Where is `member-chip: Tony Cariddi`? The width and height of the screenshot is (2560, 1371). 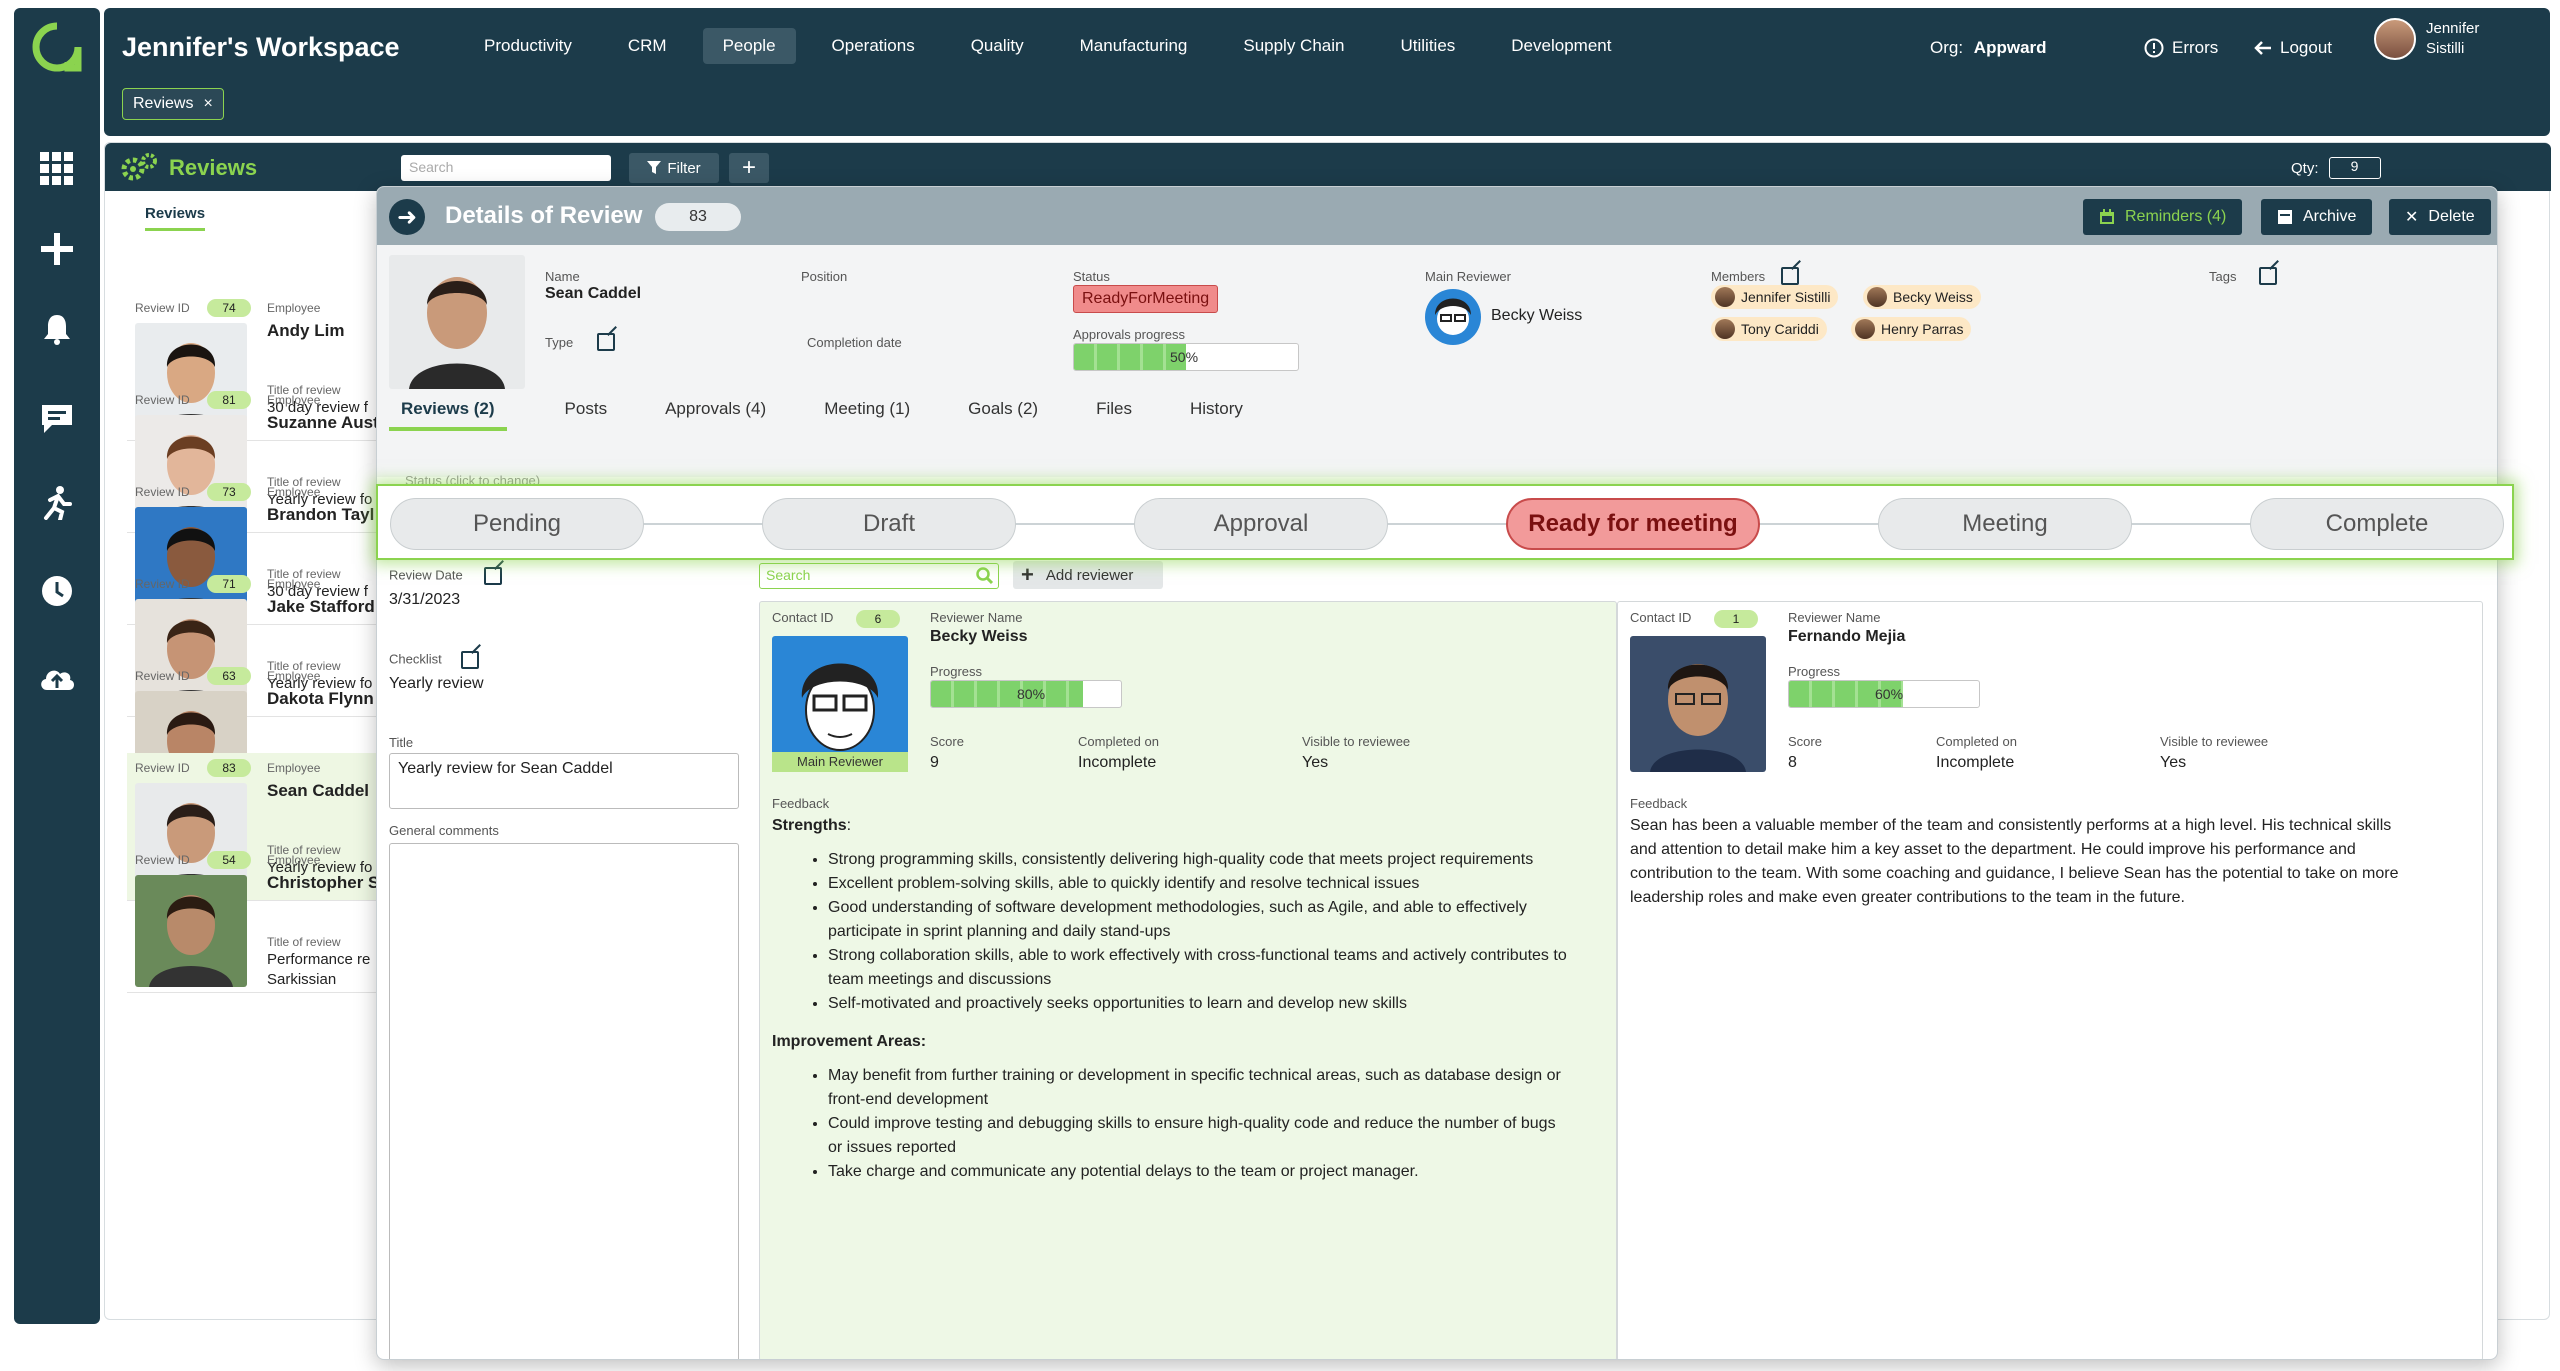
member-chip: Tony Cariddi is located at coordinates (1769, 329).